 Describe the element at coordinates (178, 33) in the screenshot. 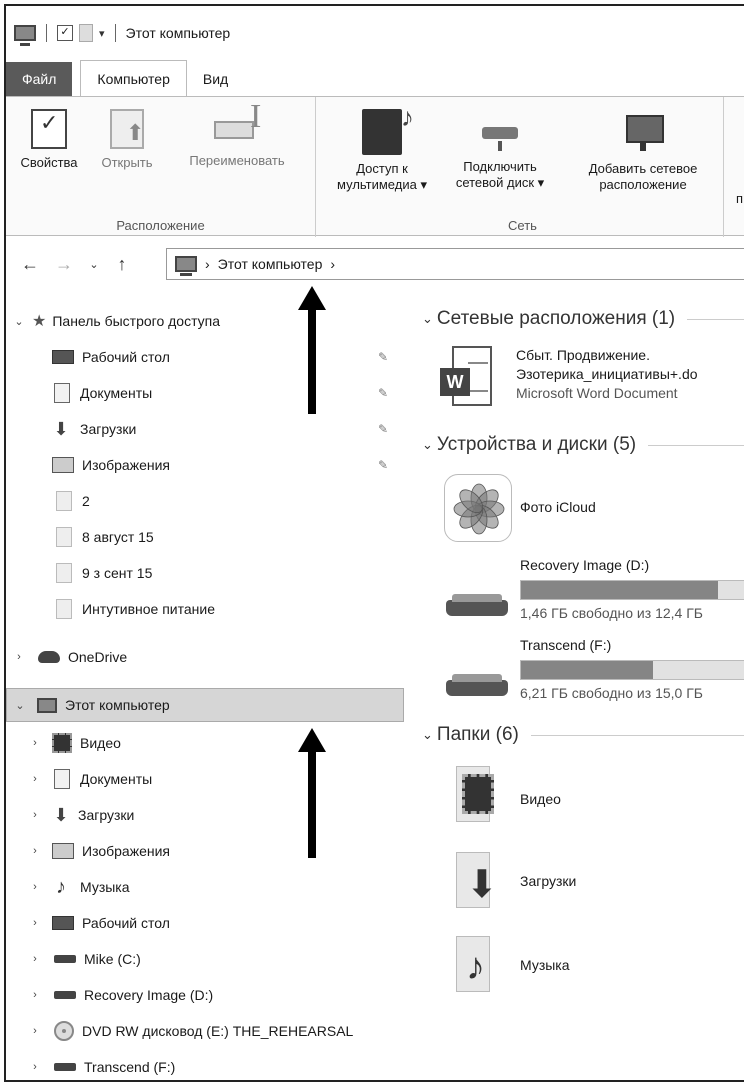

I see `window-title: Этот компьютер` at that location.